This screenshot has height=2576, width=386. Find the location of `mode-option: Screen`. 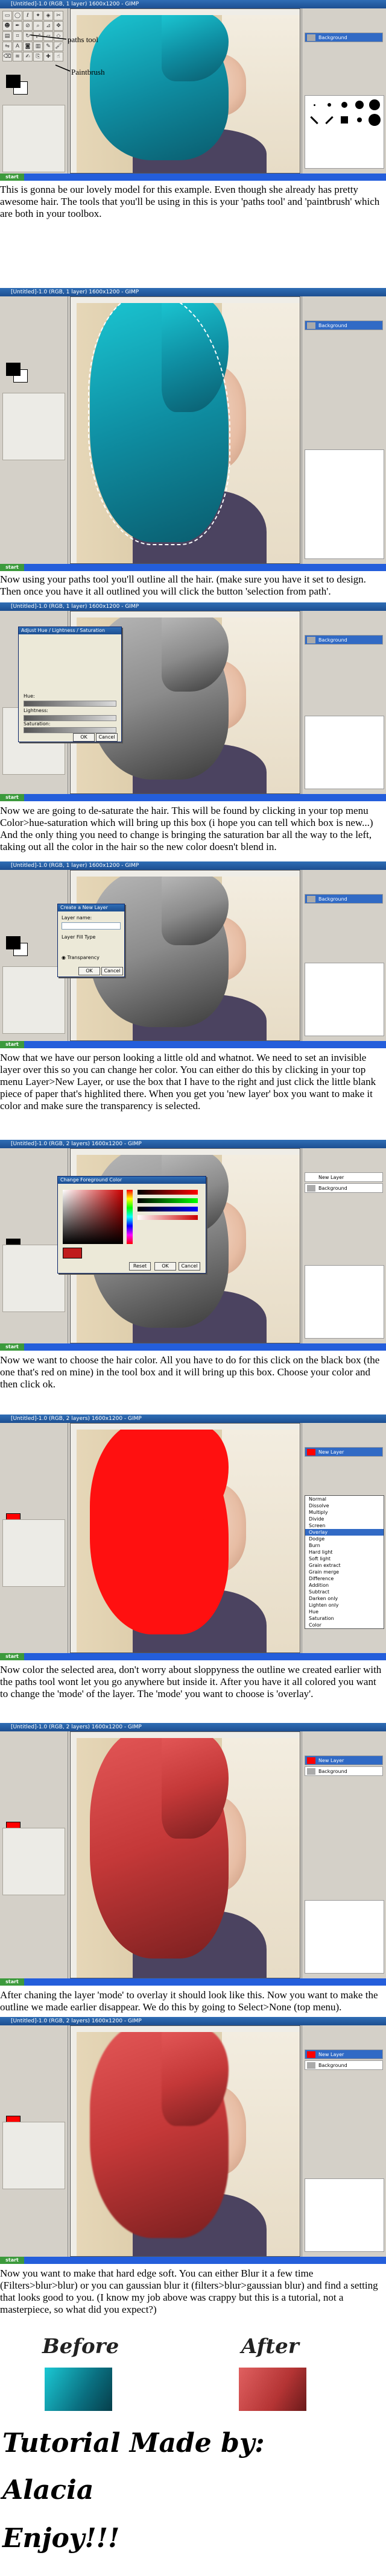

mode-option: Screen is located at coordinates (344, 1526).